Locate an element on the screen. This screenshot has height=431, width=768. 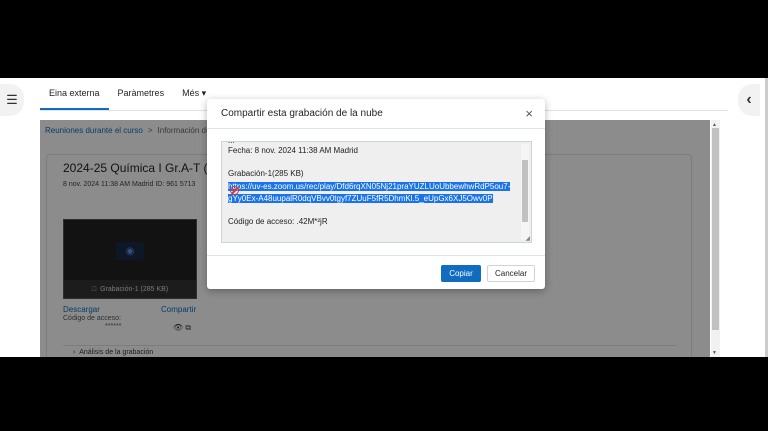
drawer-toggle-button: ☰ is located at coordinates (12, 100).